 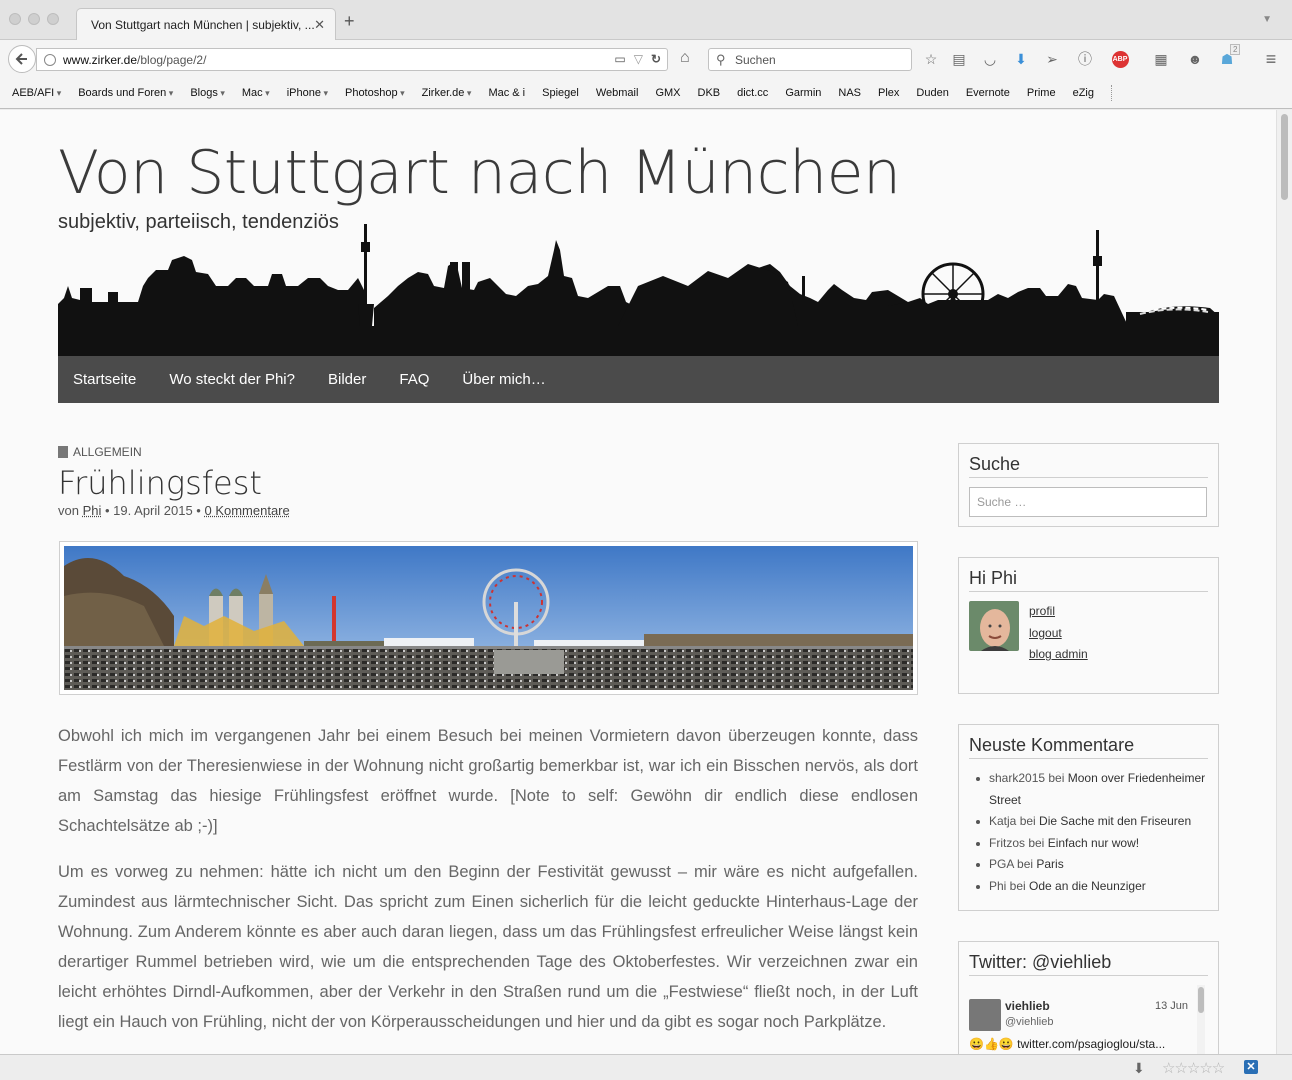 What do you see at coordinates (1083, 93) in the screenshot?
I see `bookmark-19: eZig` at bounding box center [1083, 93].